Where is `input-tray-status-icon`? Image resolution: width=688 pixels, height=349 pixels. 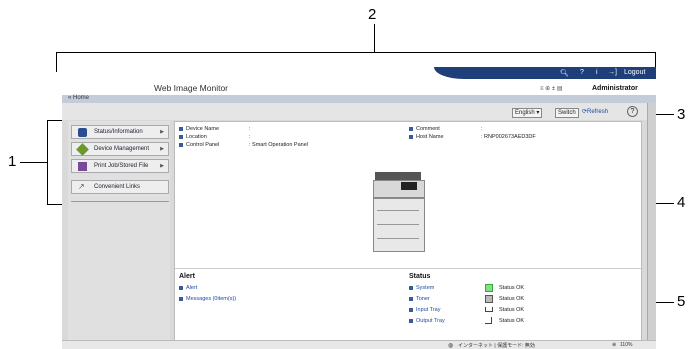 input-tray-status-icon is located at coordinates (489, 309).